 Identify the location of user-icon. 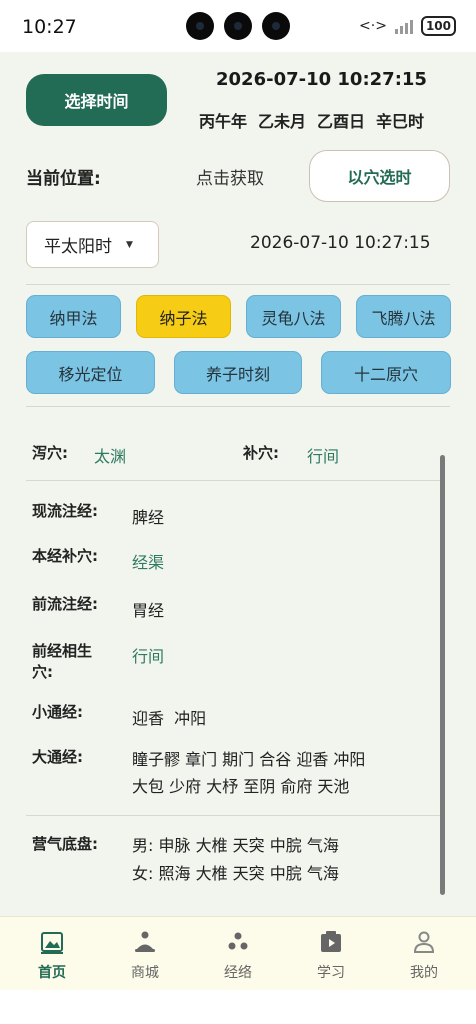
(424, 942).